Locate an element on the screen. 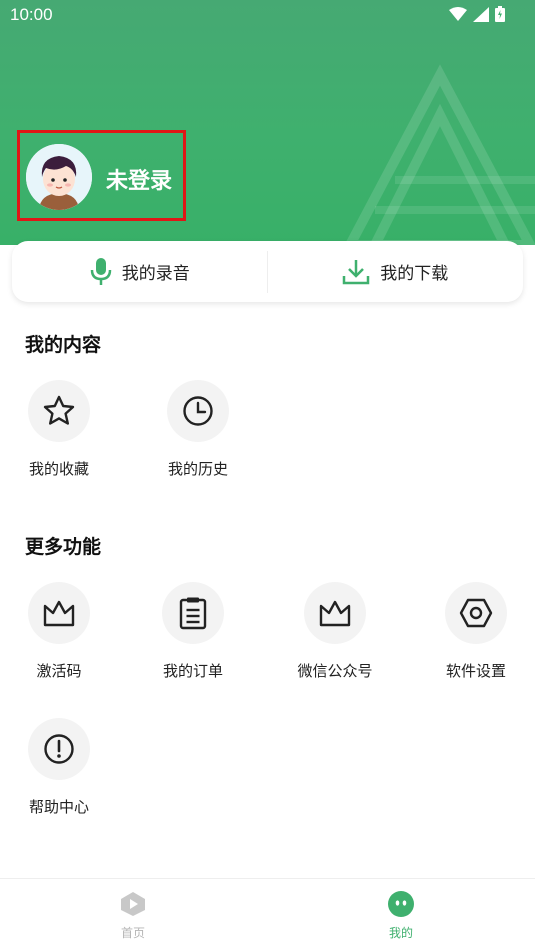 The image size is (535, 951). help-center-item: 帮助中心 is located at coordinates (59, 767).